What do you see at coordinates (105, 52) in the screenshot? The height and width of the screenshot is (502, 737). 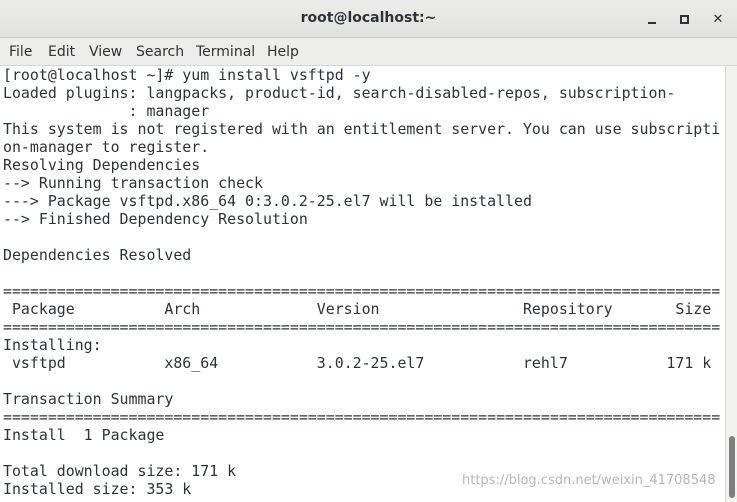 I see `menu-view: View` at bounding box center [105, 52].